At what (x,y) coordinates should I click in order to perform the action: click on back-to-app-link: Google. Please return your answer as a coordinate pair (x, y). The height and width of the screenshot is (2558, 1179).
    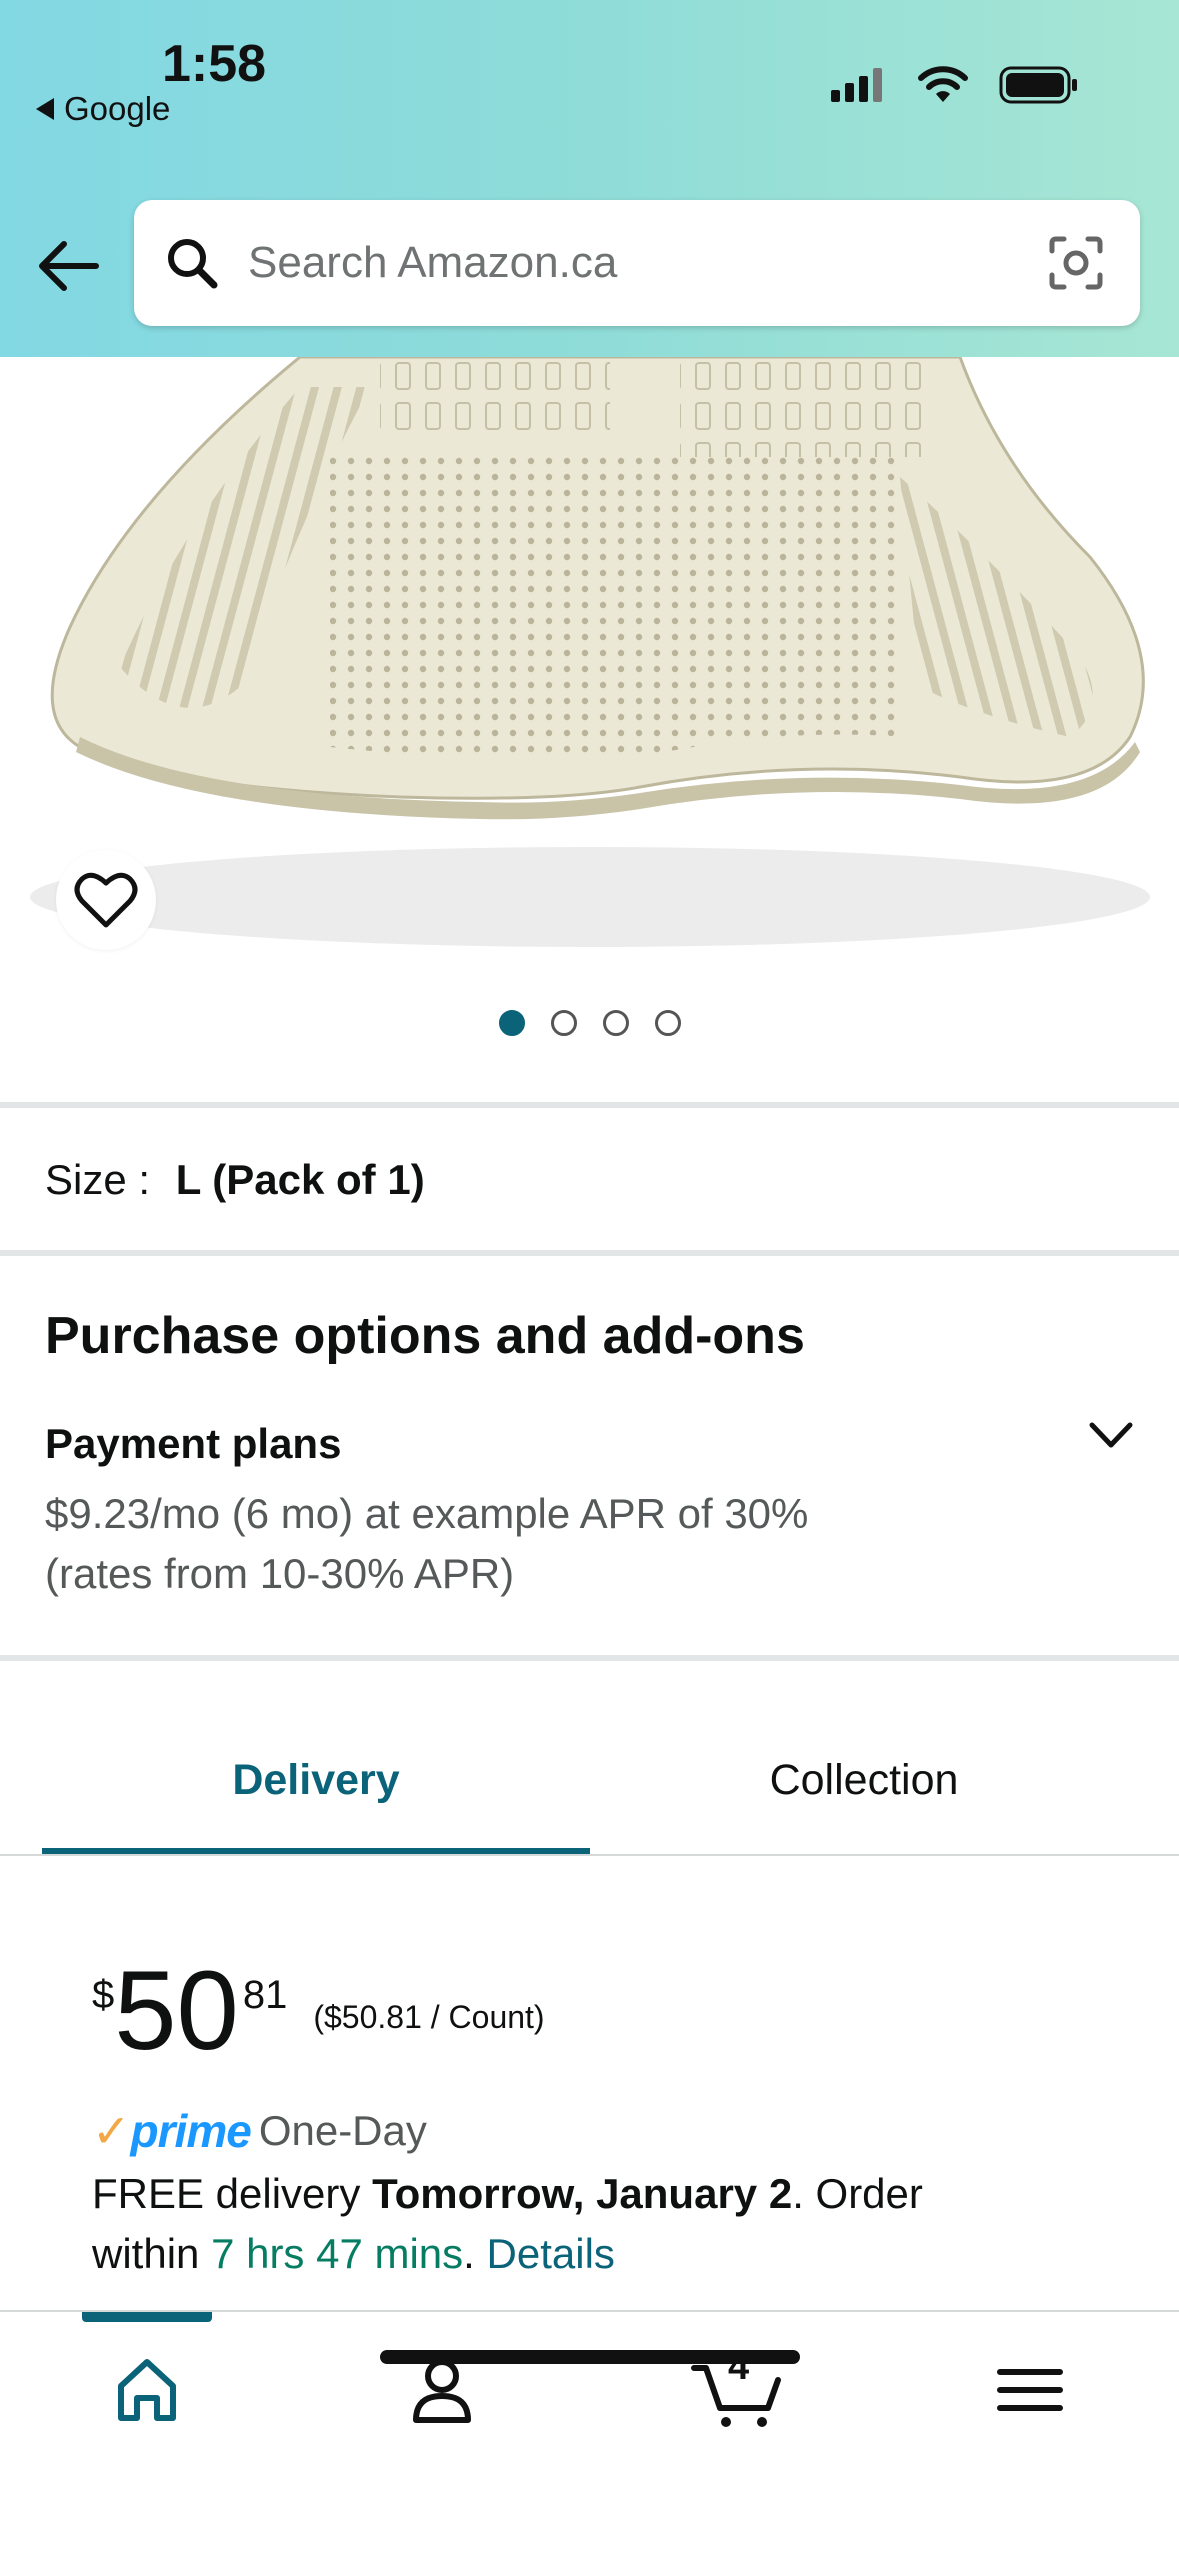
    Looking at the image, I should click on (103, 109).